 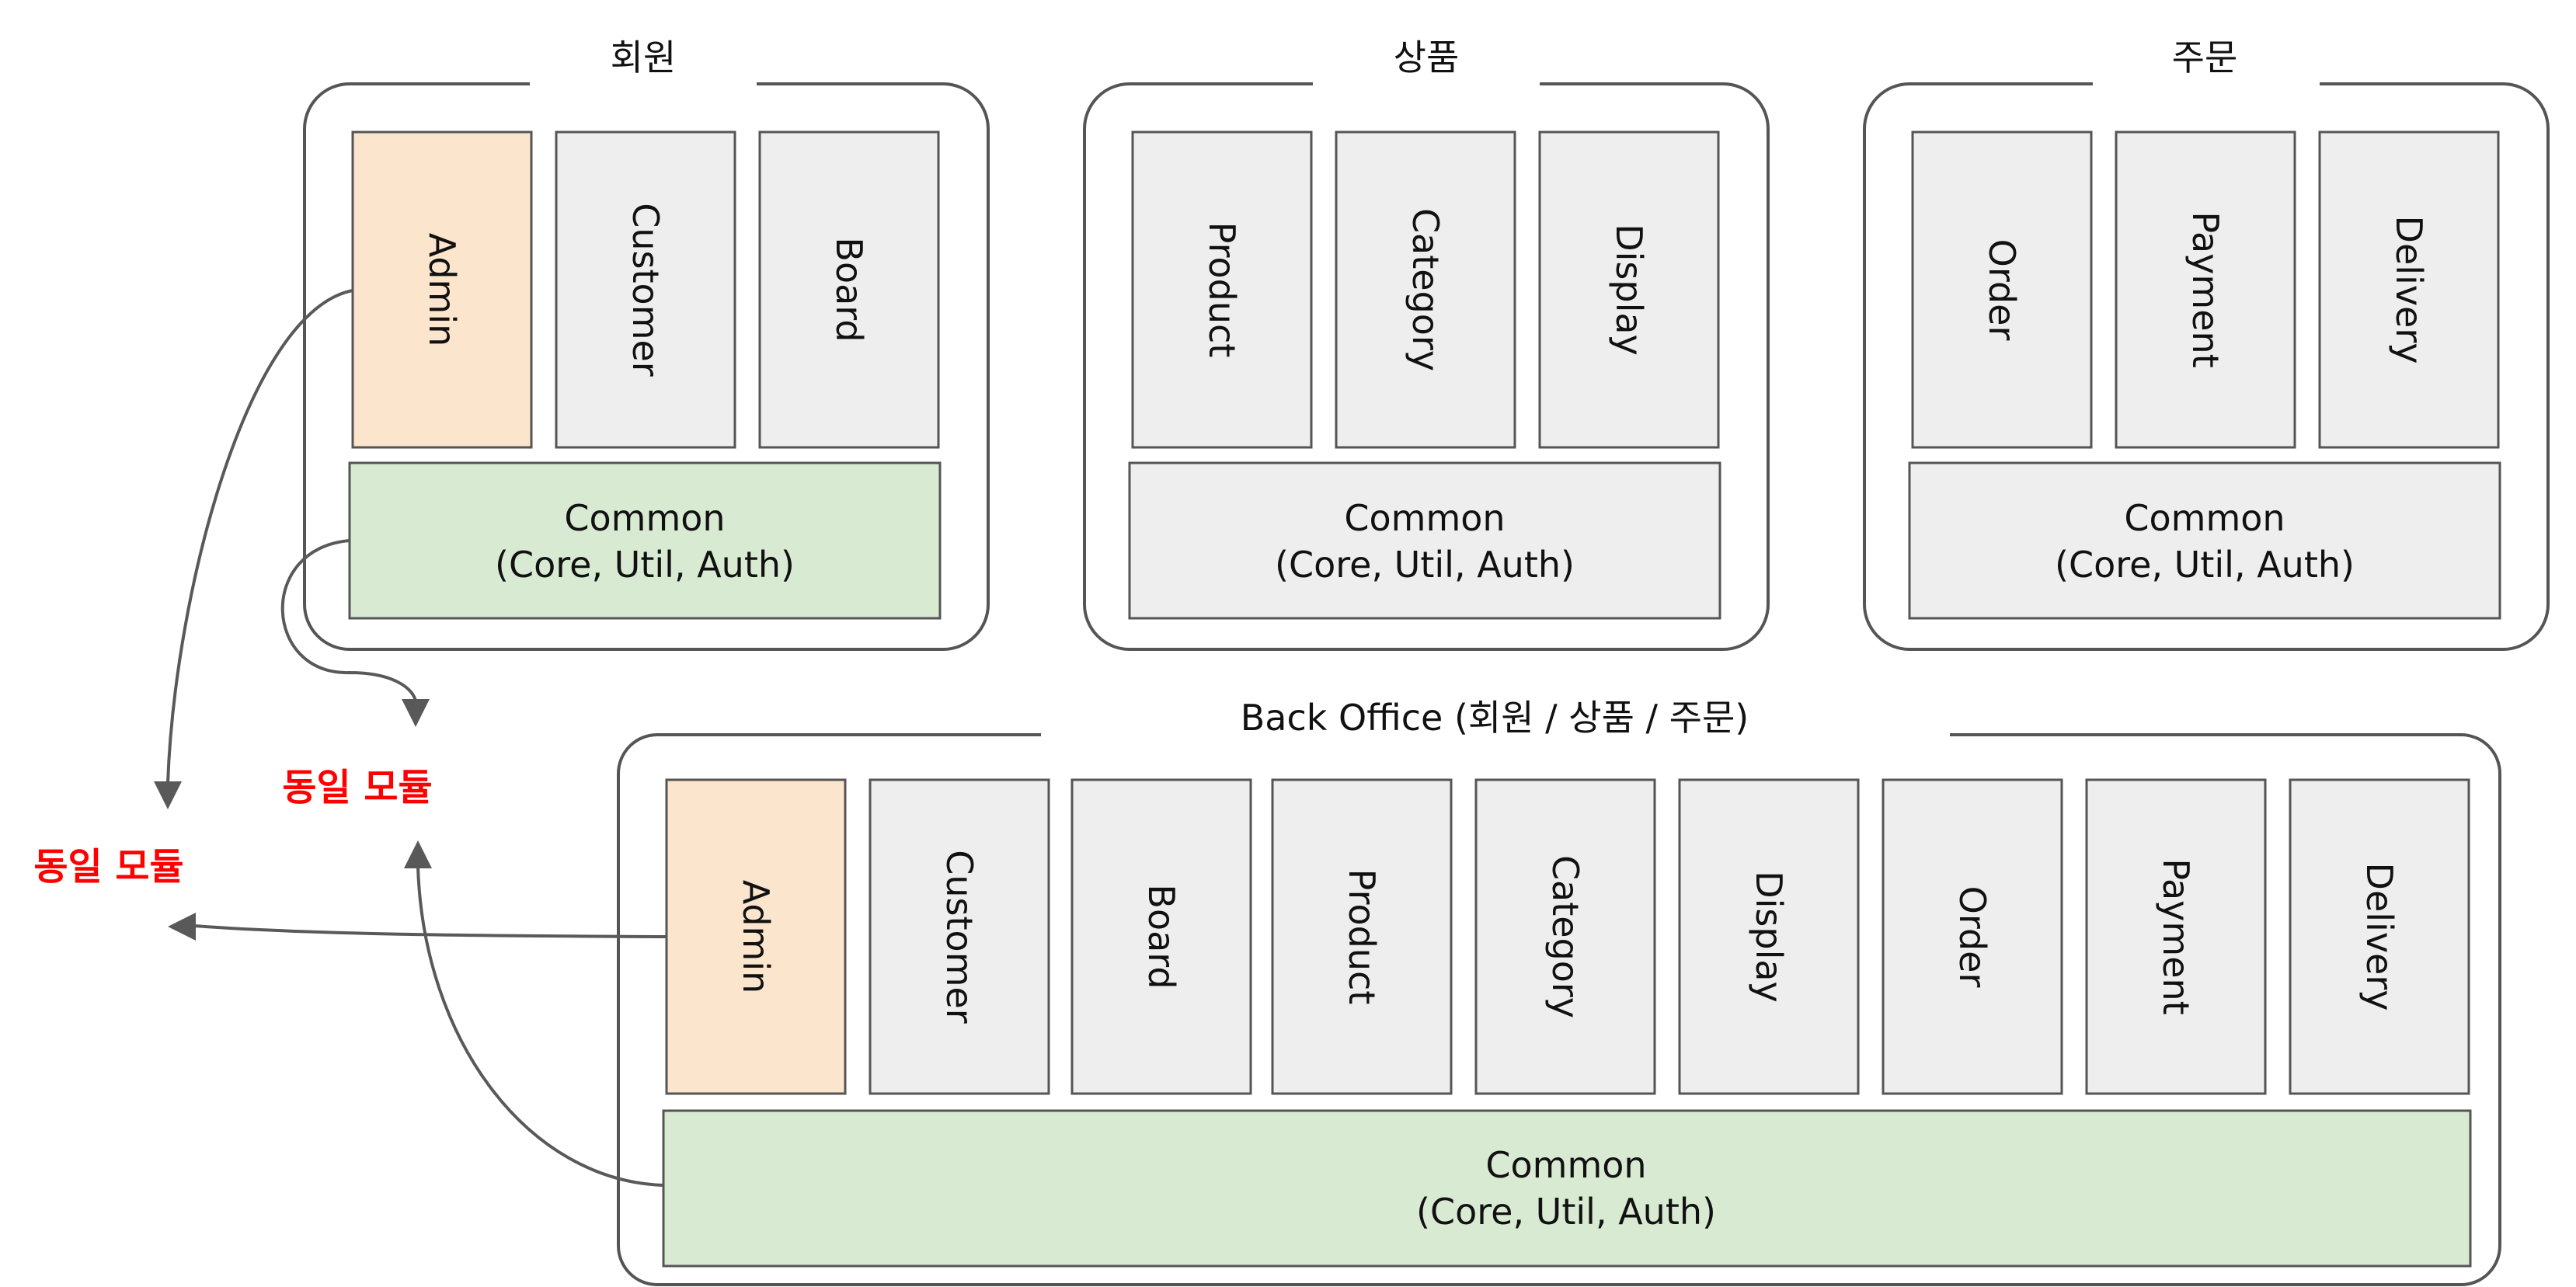 I want to click on module-bo-order-label: Order, so click(x=1972, y=937).